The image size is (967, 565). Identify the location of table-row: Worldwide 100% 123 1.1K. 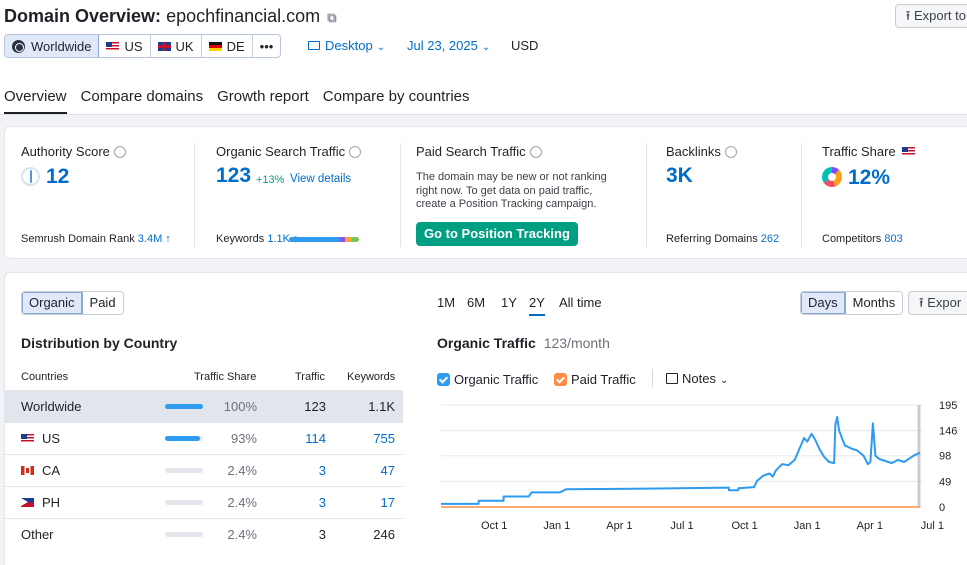
(204, 406).